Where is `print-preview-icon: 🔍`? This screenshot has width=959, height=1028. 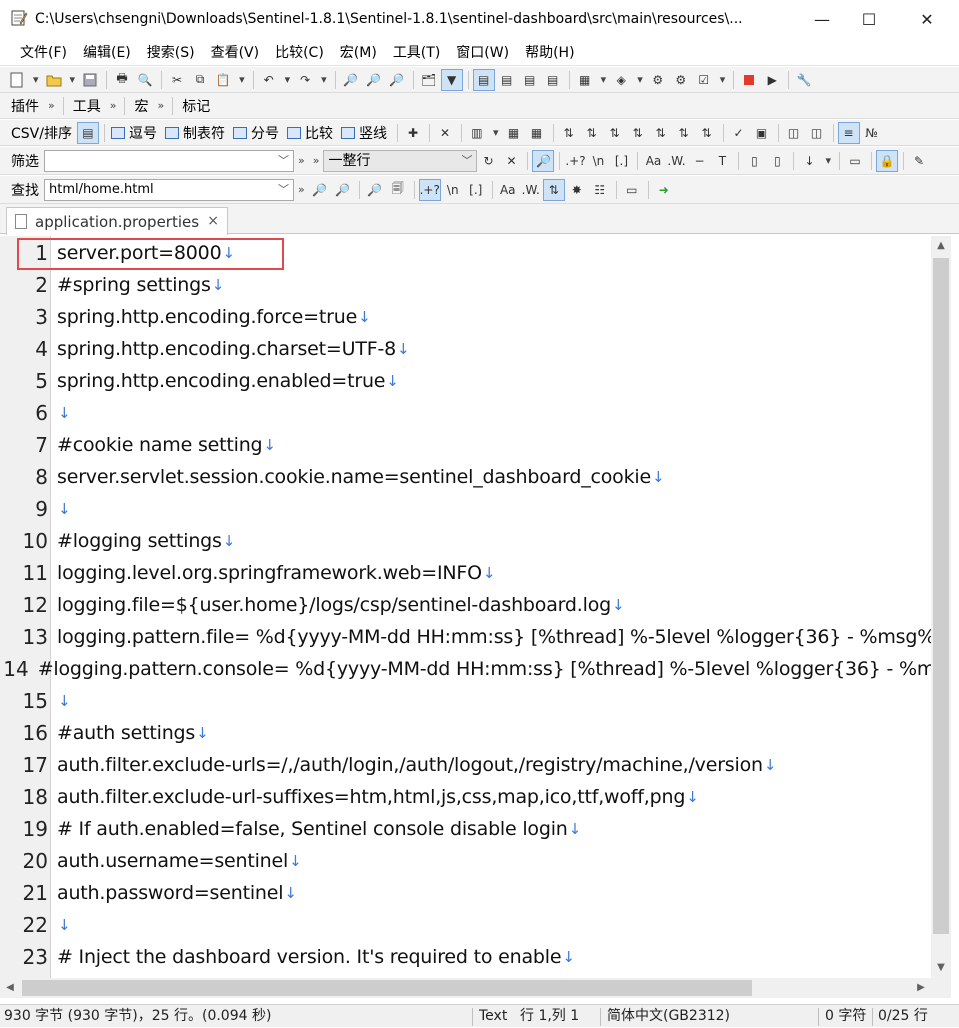
print-preview-icon: 🔍 is located at coordinates (145, 80).